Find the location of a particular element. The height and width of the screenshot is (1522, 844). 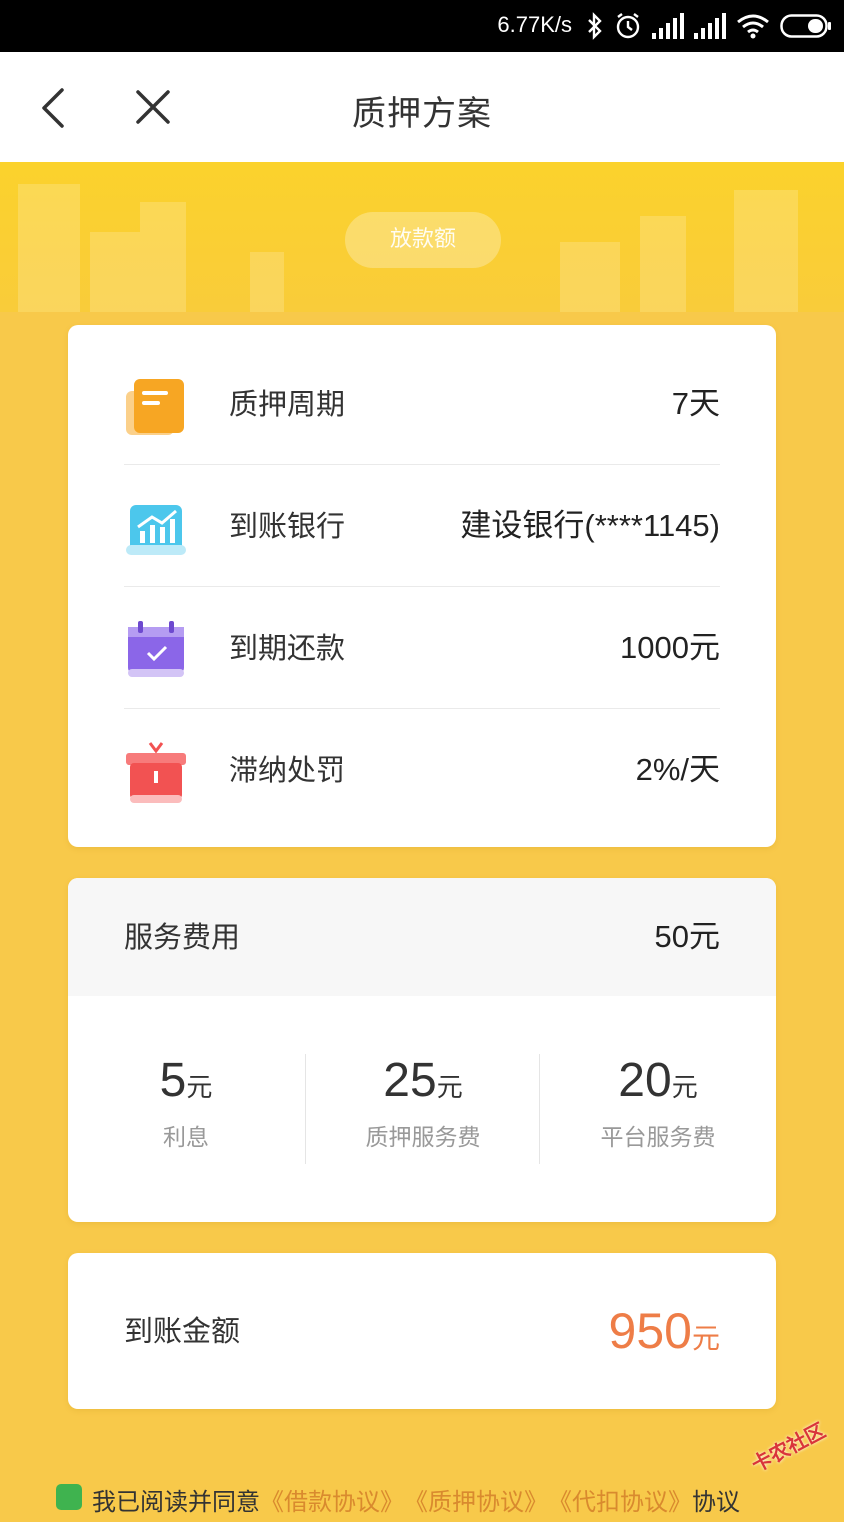

status-icons is located at coordinates (709, 26).